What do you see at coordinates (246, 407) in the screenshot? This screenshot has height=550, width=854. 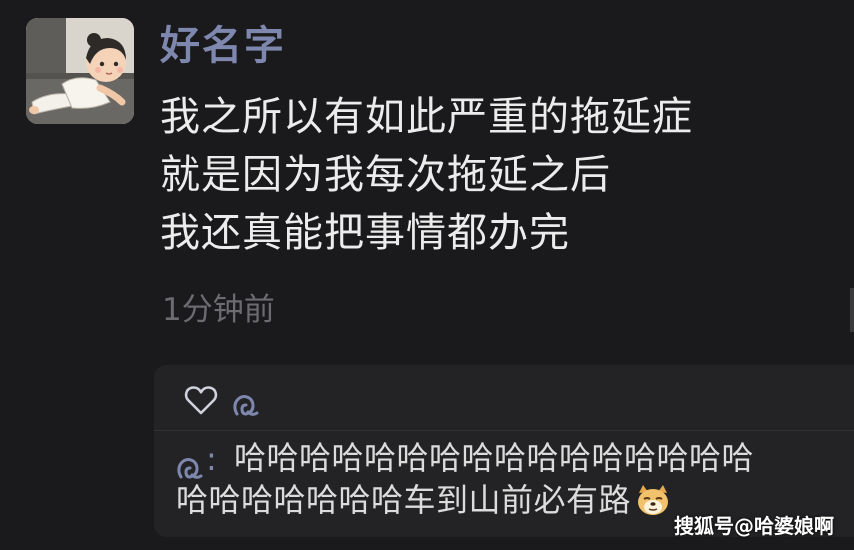 I see `user-glyph-icon` at bounding box center [246, 407].